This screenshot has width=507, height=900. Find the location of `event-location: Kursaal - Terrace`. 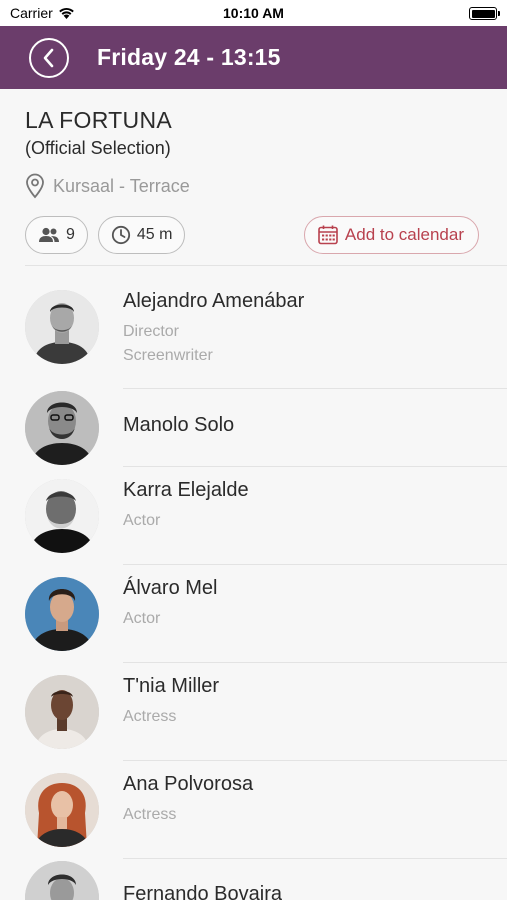

event-location: Kursaal - Terrace is located at coordinates (266, 186).